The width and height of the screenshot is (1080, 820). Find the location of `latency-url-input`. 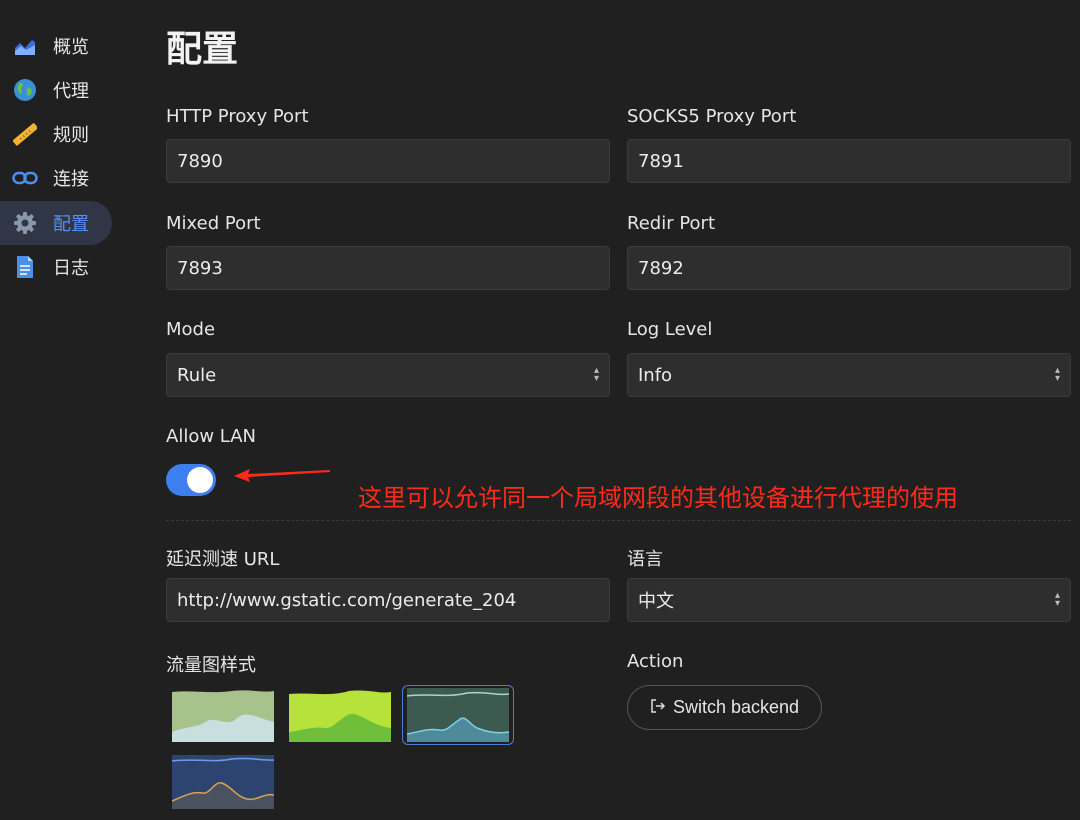

latency-url-input is located at coordinates (388, 600).